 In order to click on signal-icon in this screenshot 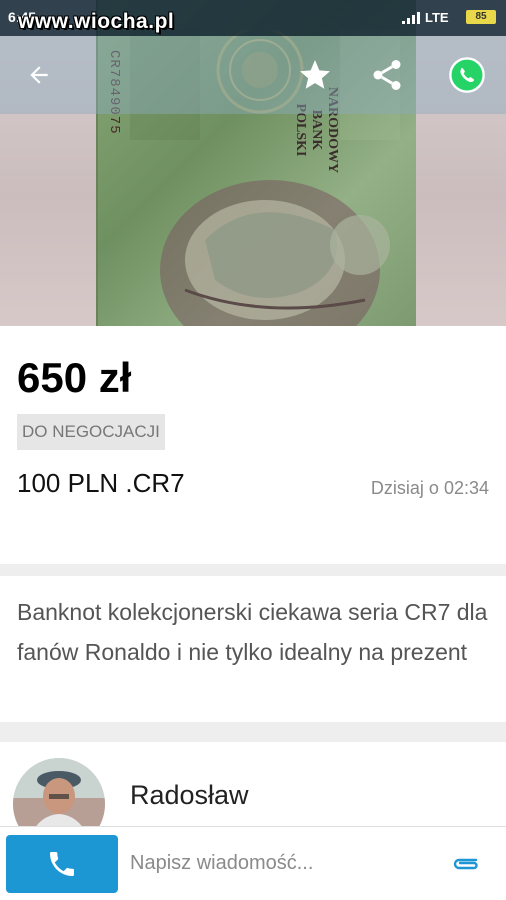, I will do `click(411, 18)`.